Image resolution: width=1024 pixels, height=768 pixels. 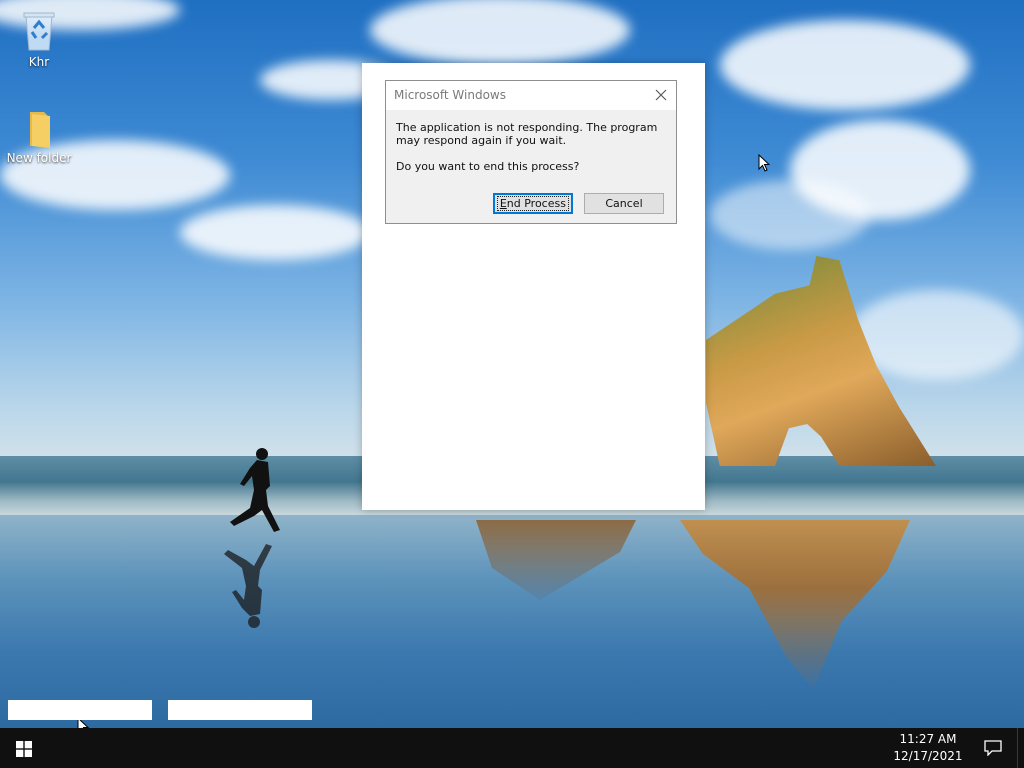 I want to click on dialog-titlebar: Microsoft Windows, so click(x=531, y=95).